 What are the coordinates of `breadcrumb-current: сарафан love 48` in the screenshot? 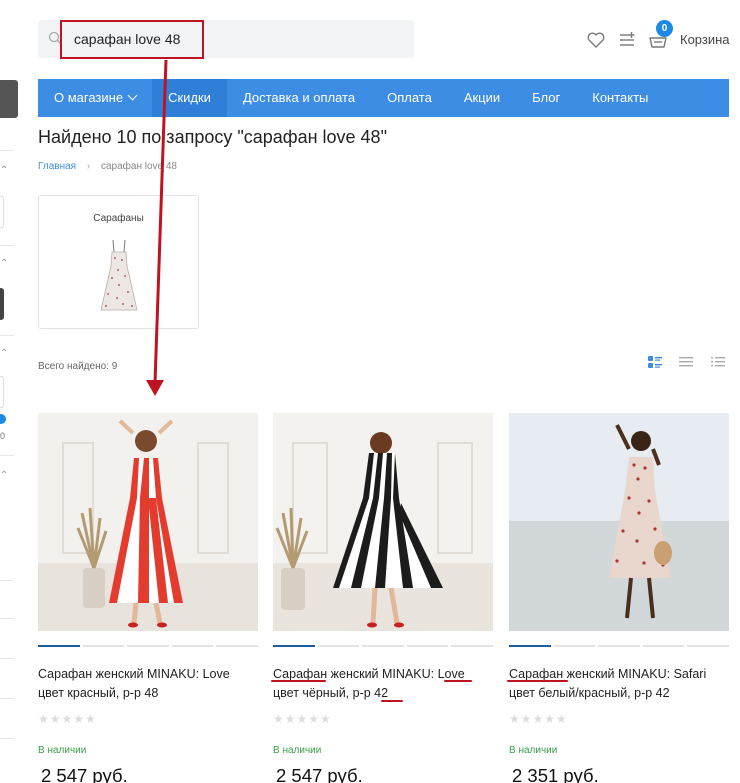 It's located at (138, 166).